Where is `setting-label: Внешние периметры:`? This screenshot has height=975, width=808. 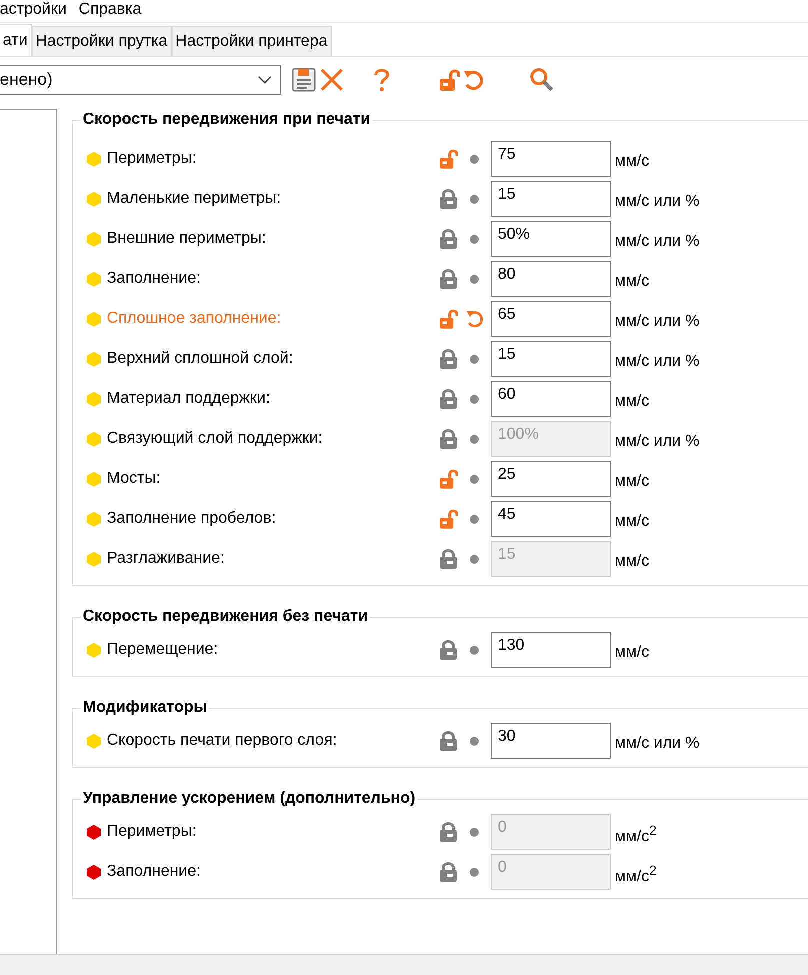 setting-label: Внешние периметры: is located at coordinates (187, 239).